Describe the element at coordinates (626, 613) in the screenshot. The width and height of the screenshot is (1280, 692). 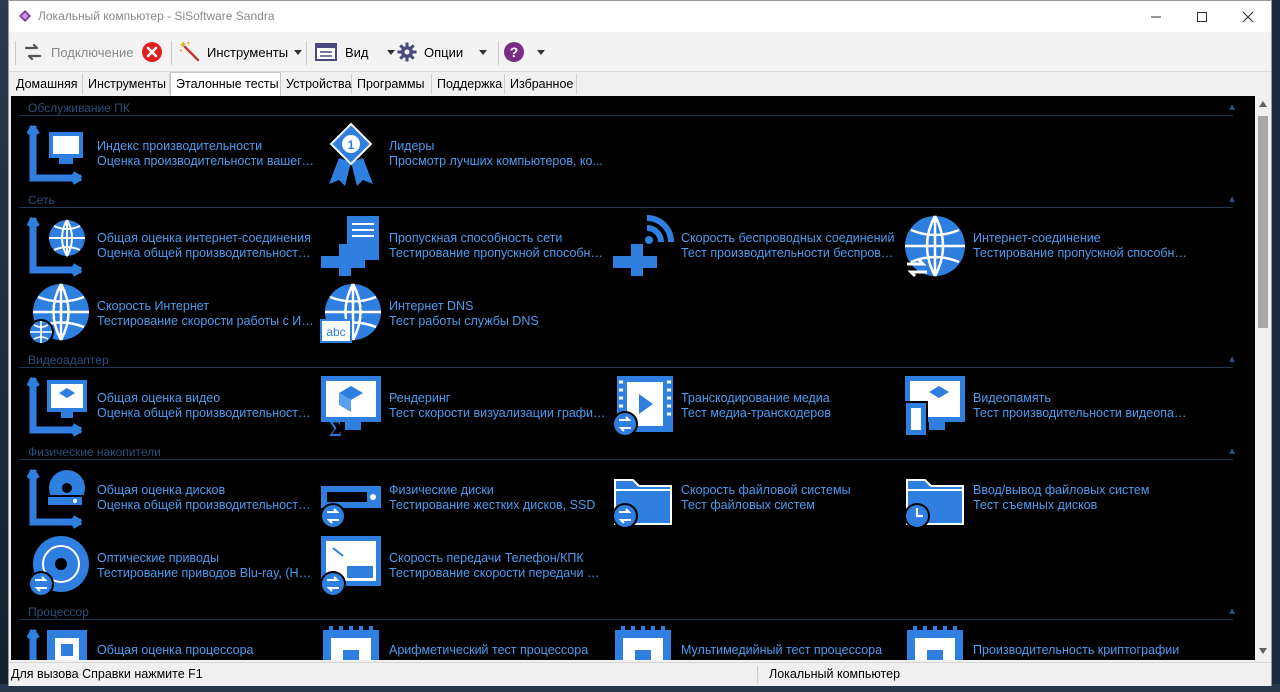
I see `section-header: Процессор ▲` at that location.